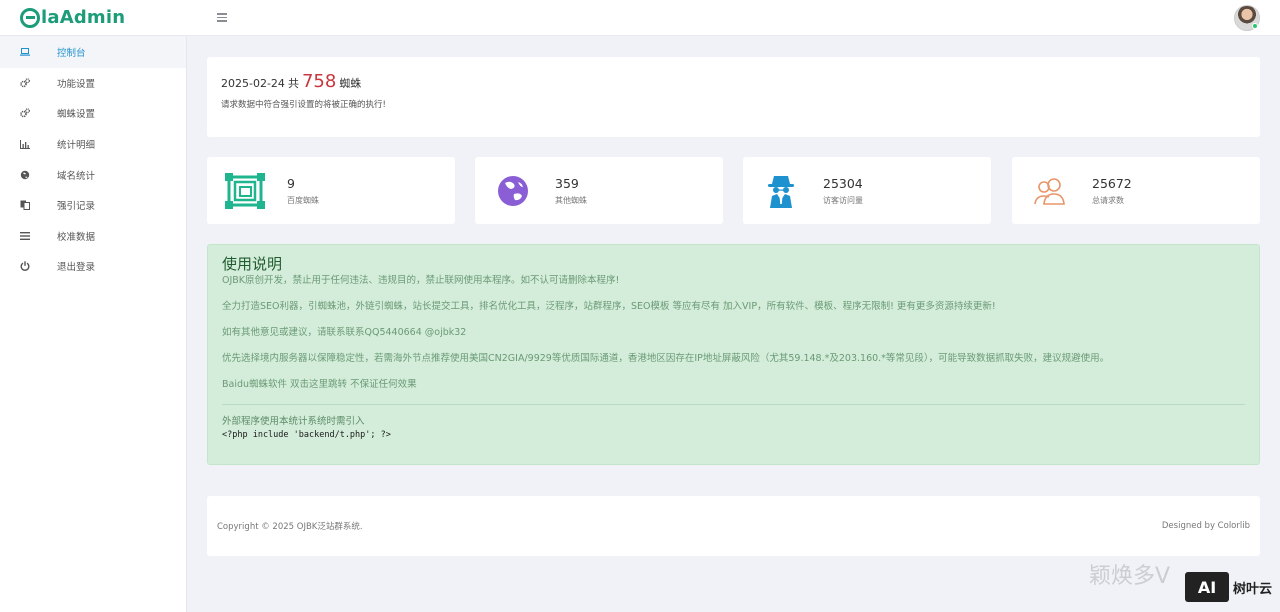 This screenshot has height=612, width=1280. I want to click on sidebar-item-label: 强引记录, so click(76, 207).